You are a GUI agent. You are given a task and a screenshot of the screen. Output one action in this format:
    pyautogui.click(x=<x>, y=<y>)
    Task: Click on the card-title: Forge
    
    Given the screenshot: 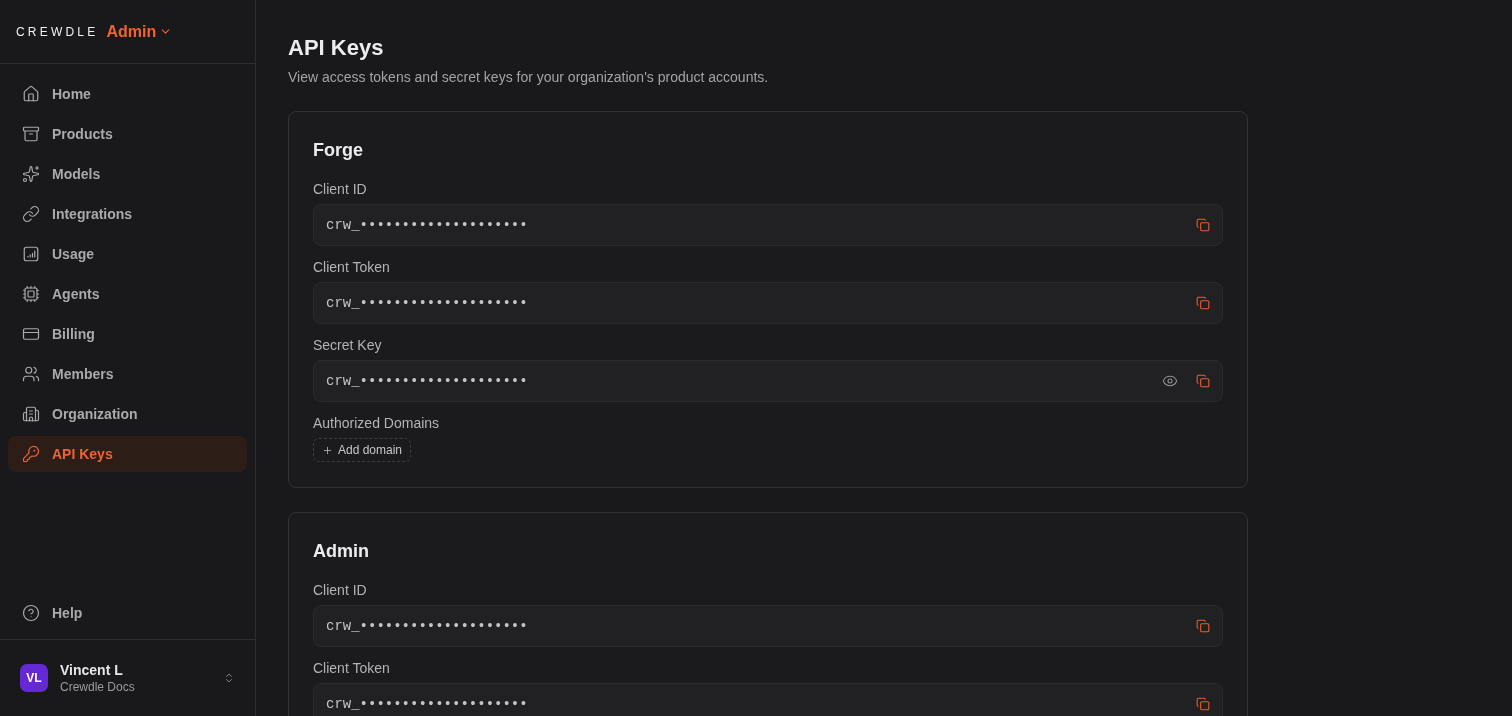 What is the action you would take?
    pyautogui.click(x=338, y=150)
    